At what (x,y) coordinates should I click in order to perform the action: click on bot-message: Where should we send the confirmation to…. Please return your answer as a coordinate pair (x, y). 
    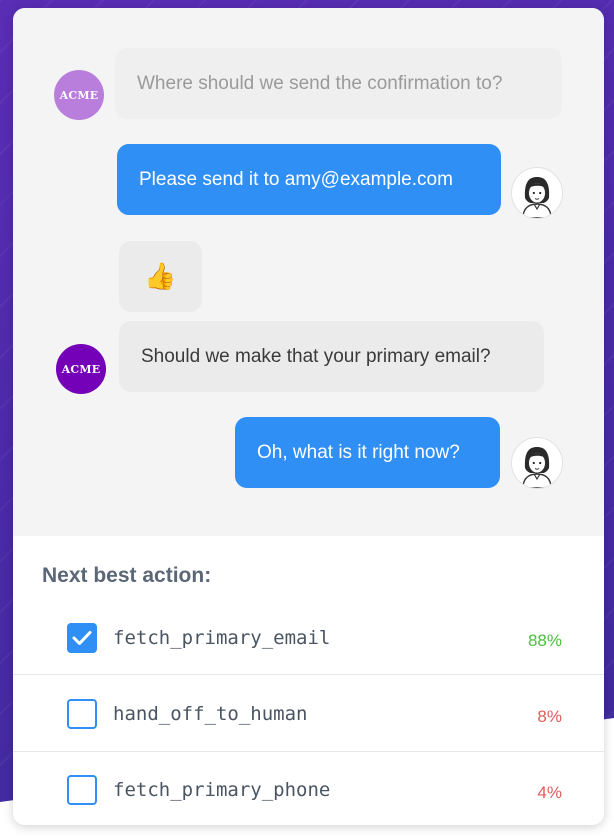
    Looking at the image, I should click on (338, 83).